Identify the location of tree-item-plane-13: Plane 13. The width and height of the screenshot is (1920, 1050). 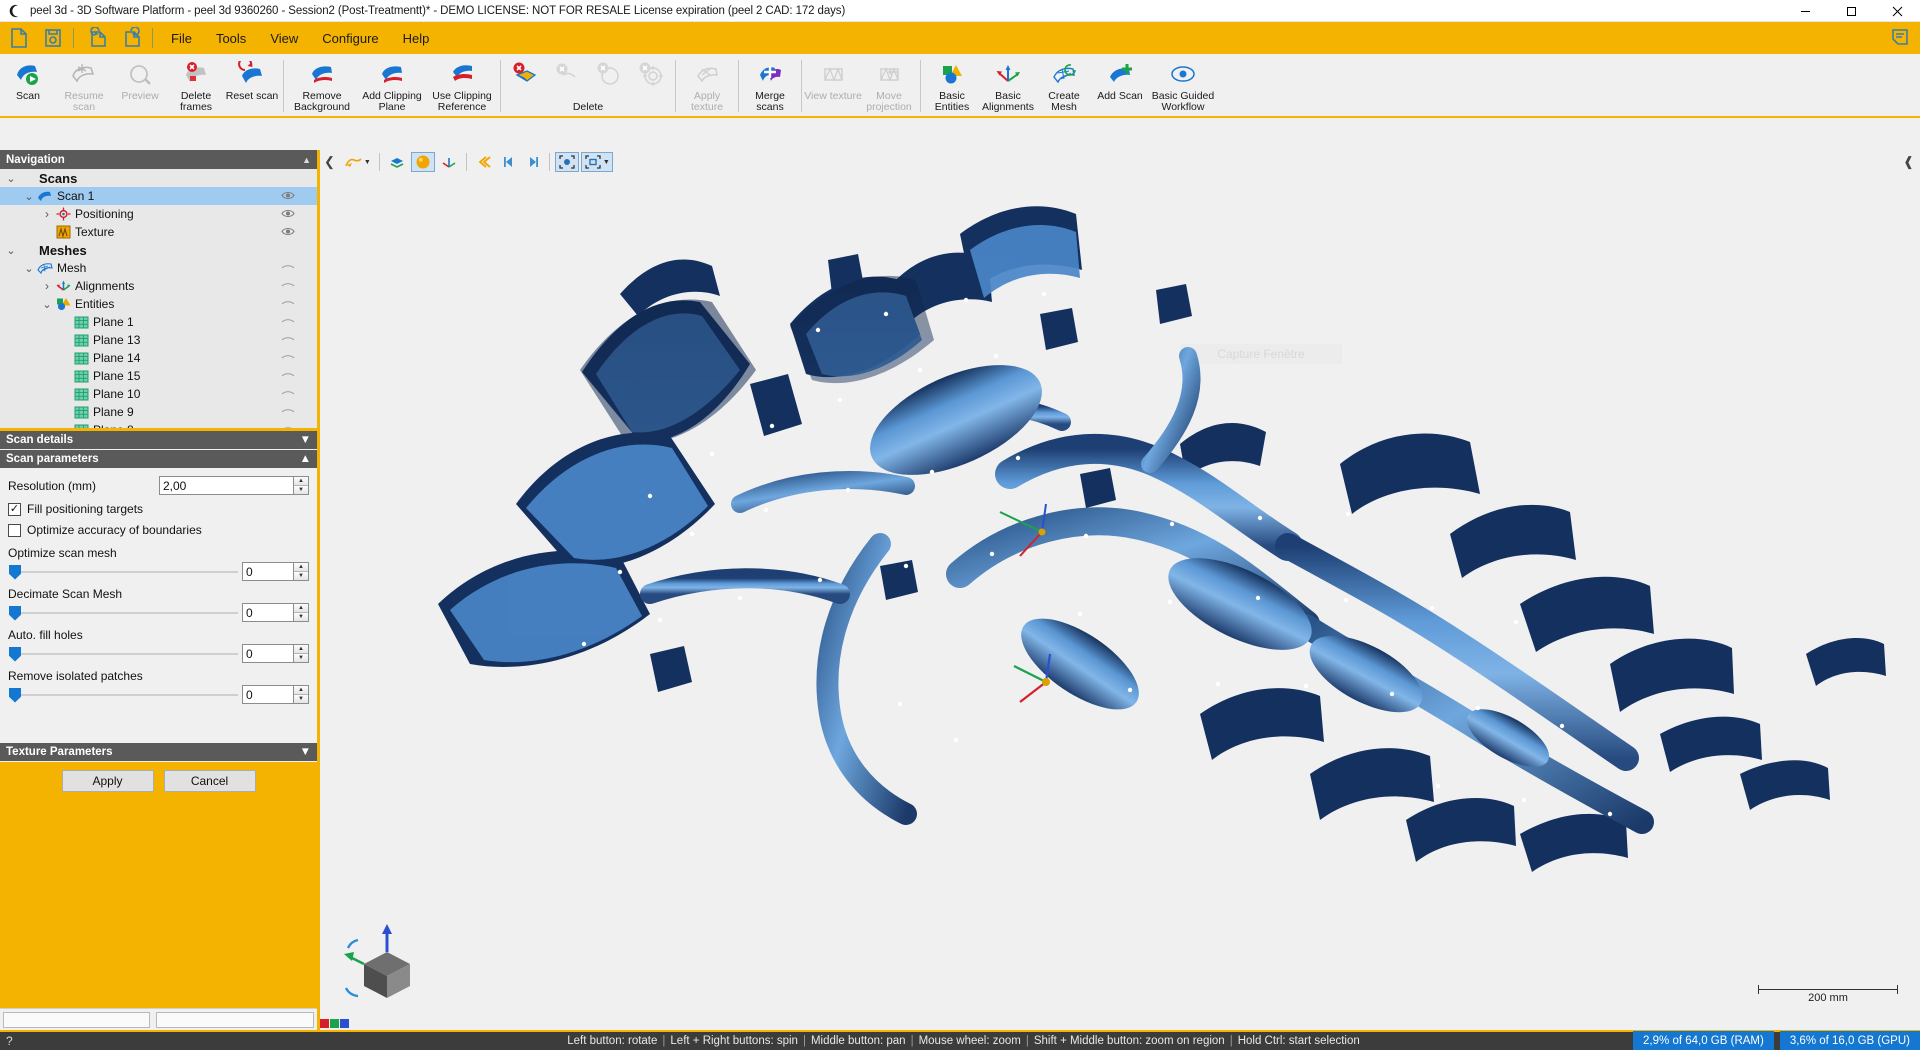
(158, 340).